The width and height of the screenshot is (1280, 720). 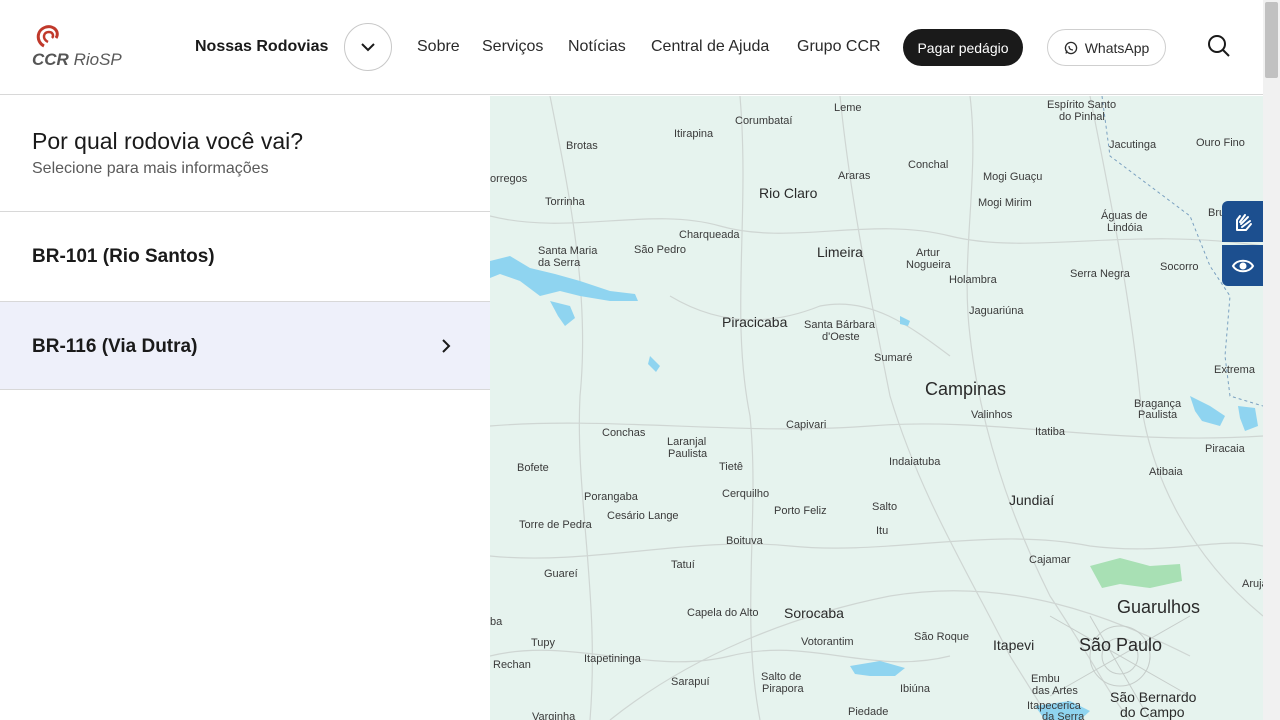 What do you see at coordinates (597, 47) in the screenshot?
I see `nav-noticias: Notícias` at bounding box center [597, 47].